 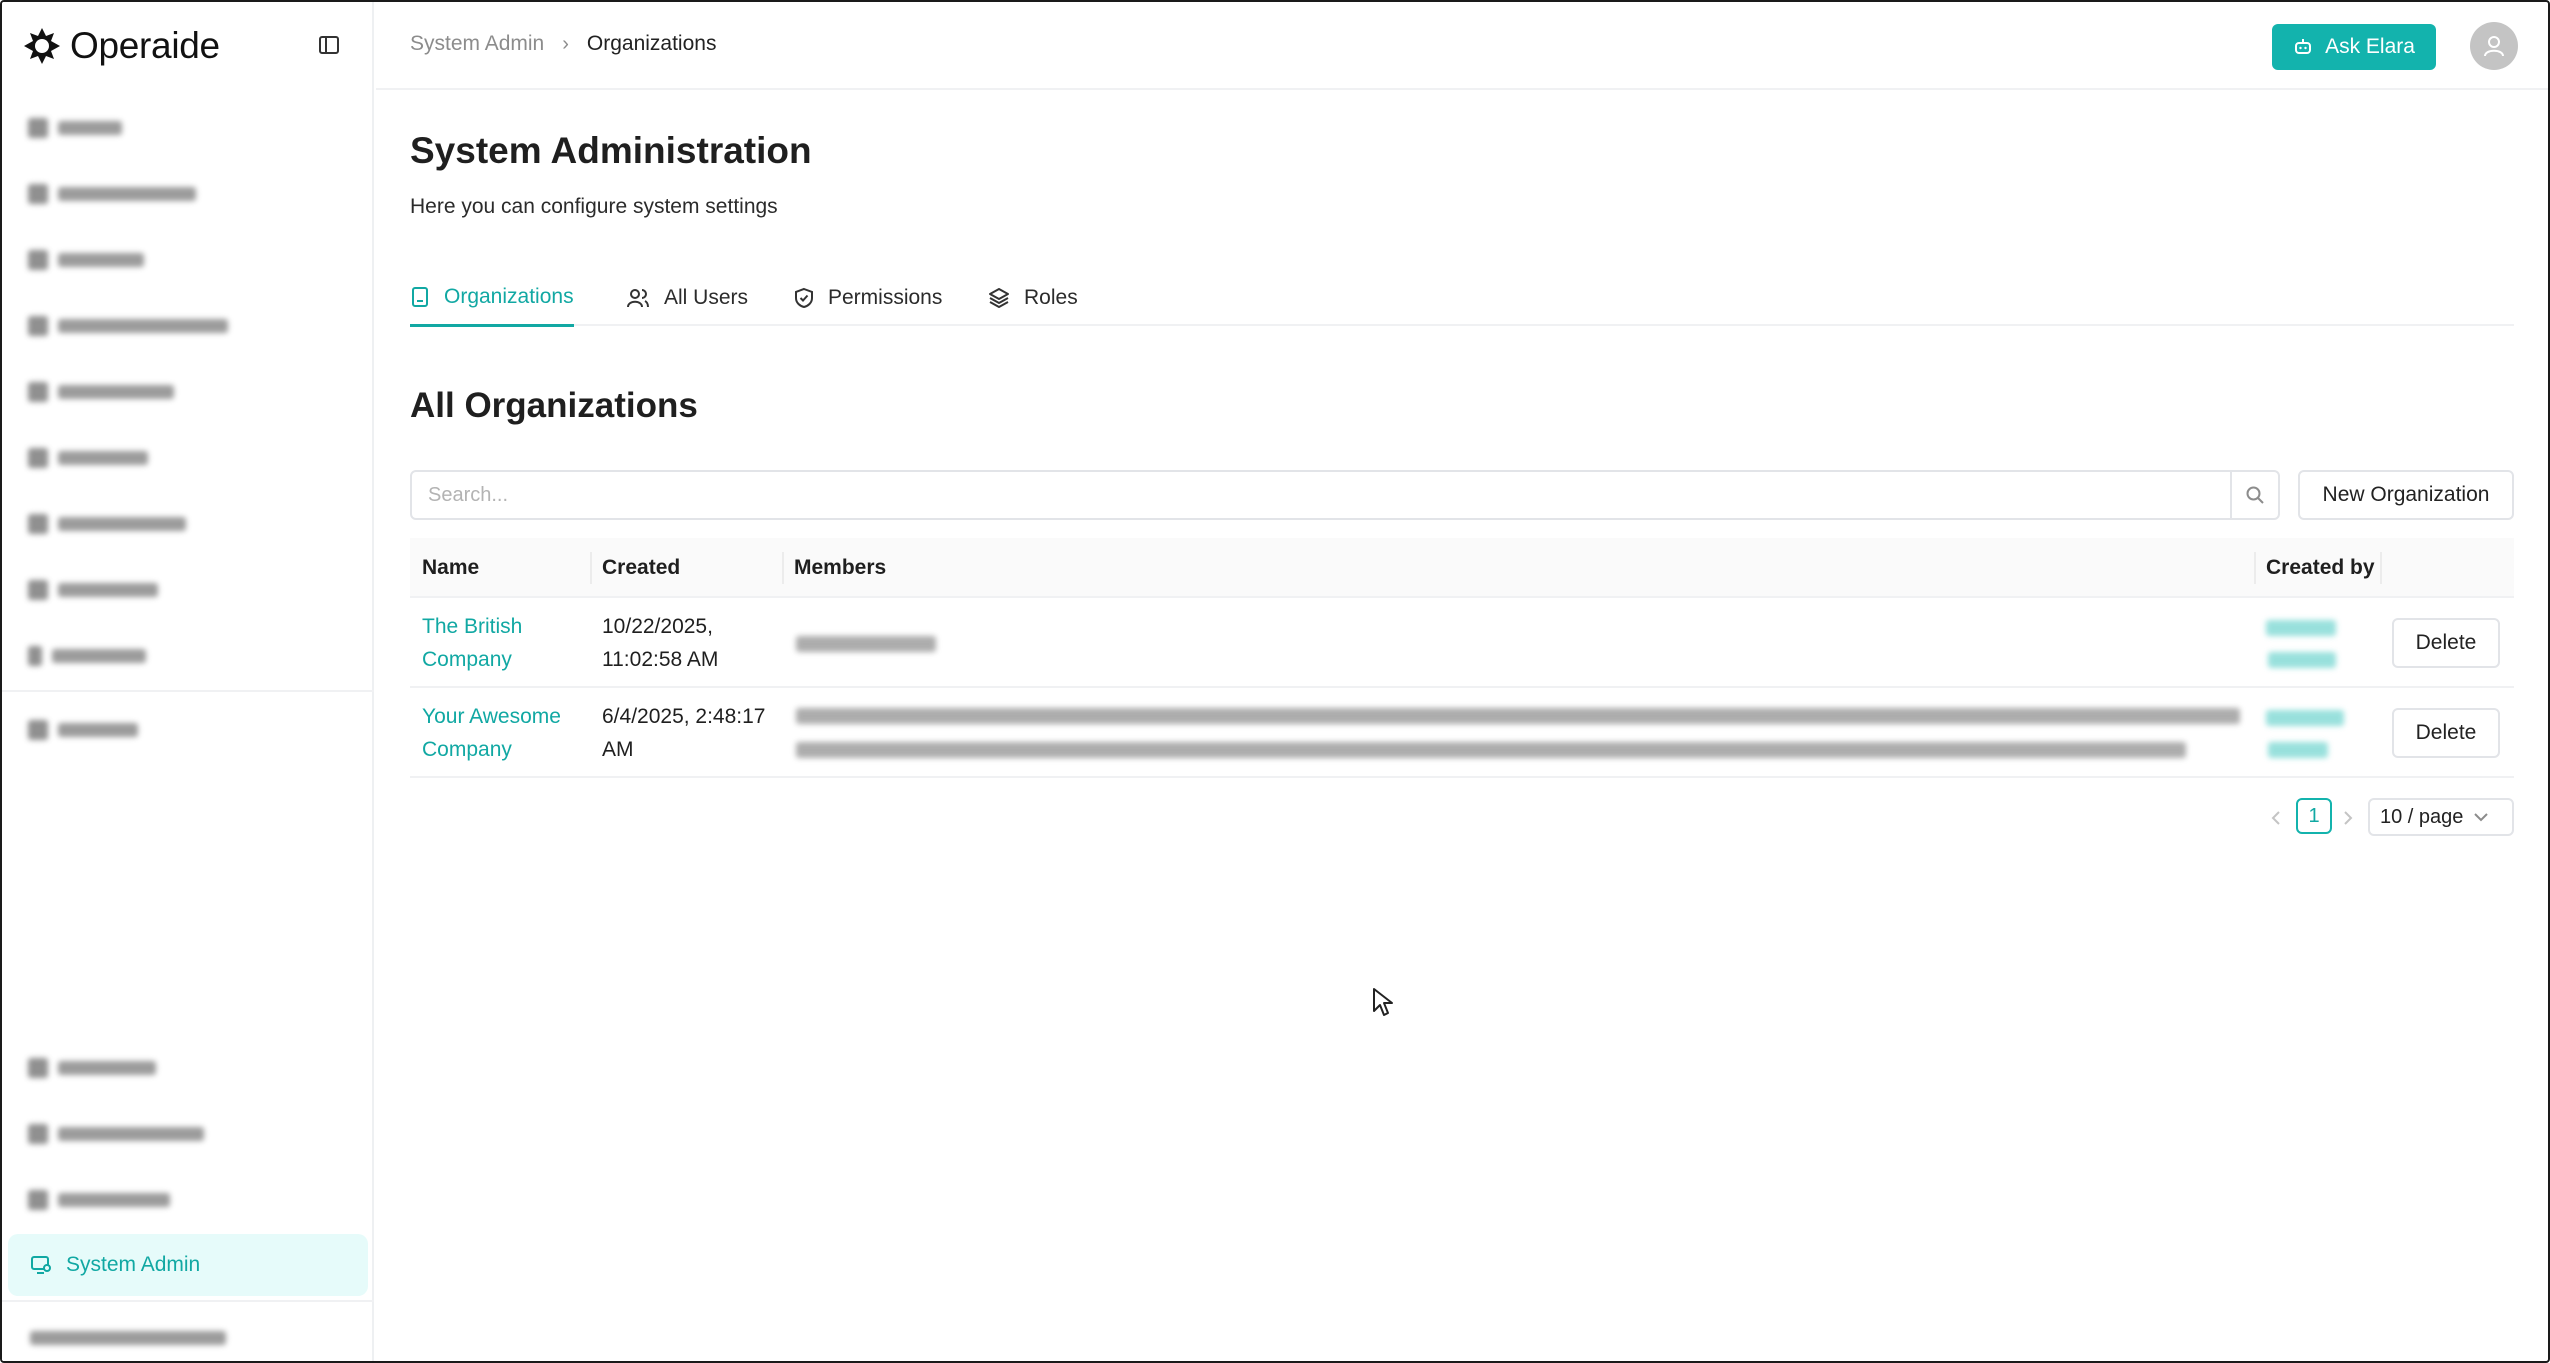 What do you see at coordinates (41, 1265) in the screenshot?
I see `monitor-settings-icon` at bounding box center [41, 1265].